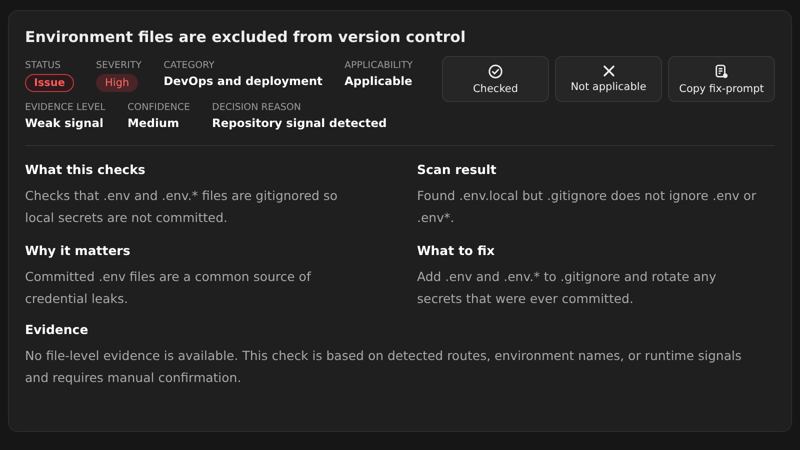 Image resolution: width=800 pixels, height=450 pixels. What do you see at coordinates (85, 169) in the screenshot?
I see `section-heading: What this checks` at bounding box center [85, 169].